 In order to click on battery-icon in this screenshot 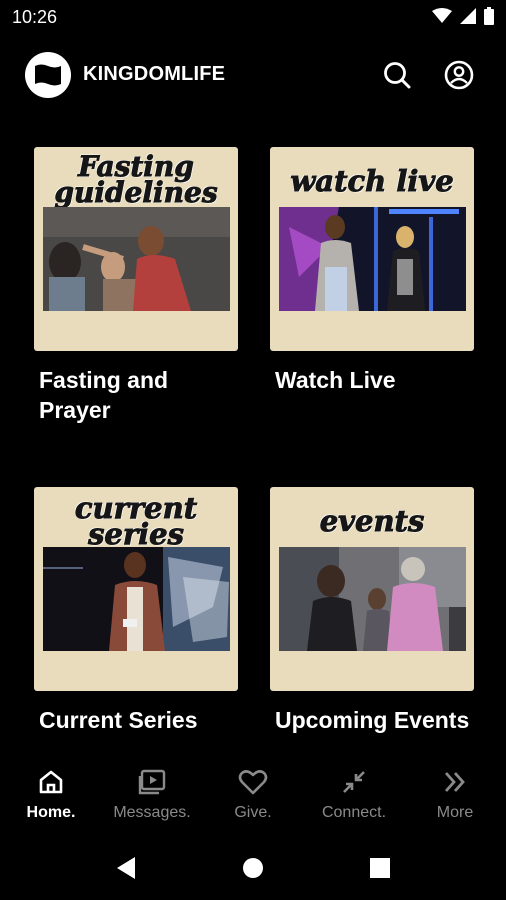, I will do `click(489, 16)`.